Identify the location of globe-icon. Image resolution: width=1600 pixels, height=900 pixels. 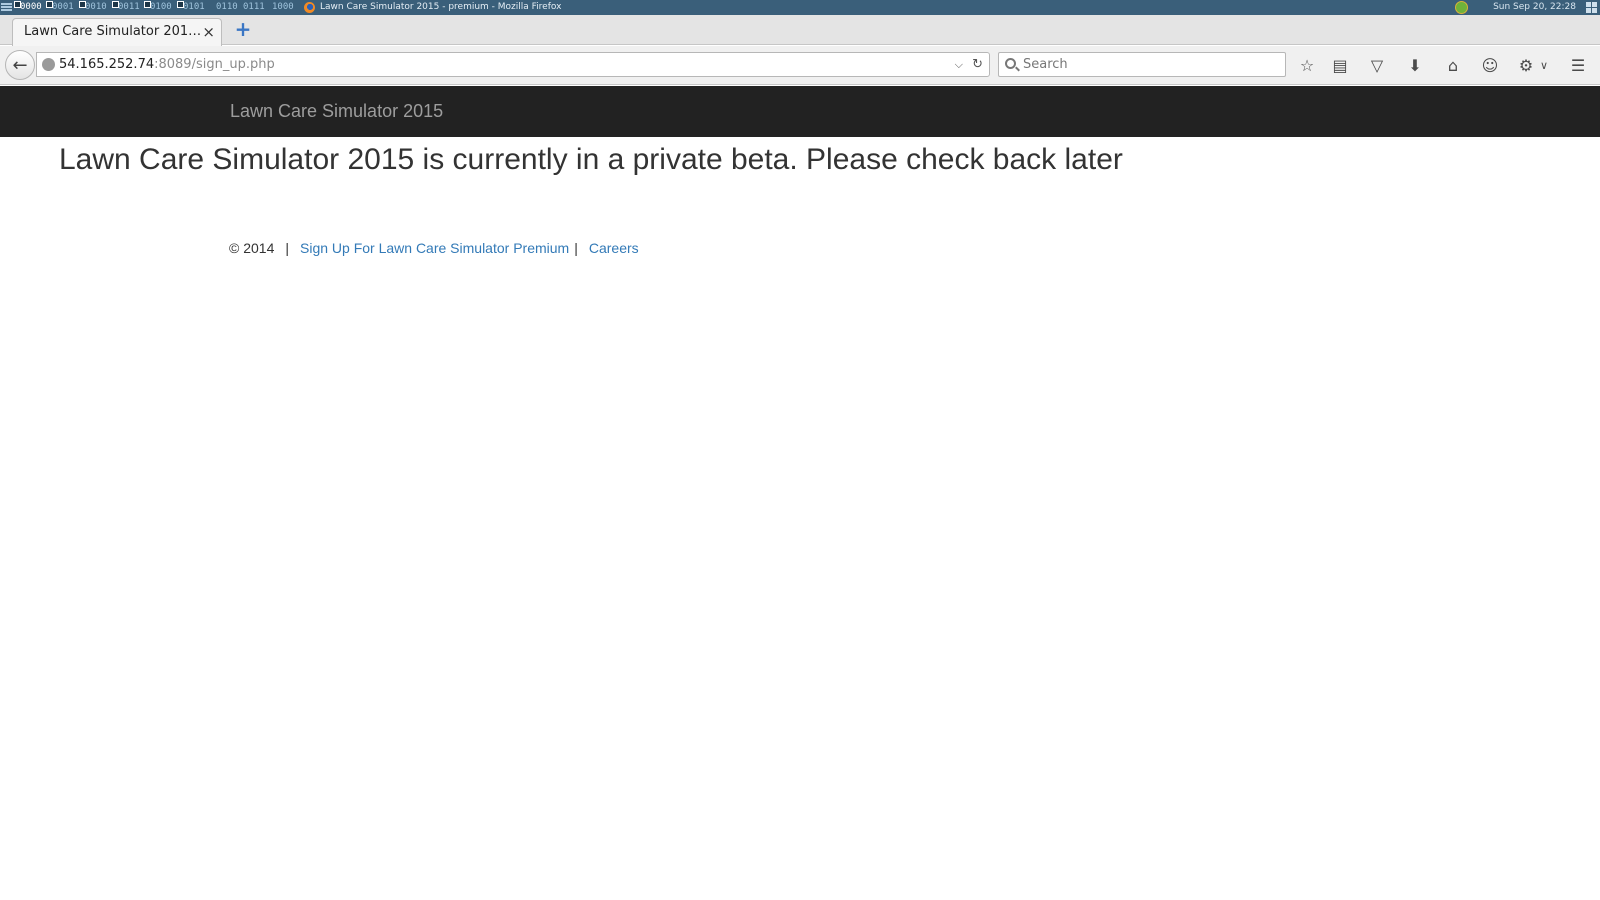
(48, 64).